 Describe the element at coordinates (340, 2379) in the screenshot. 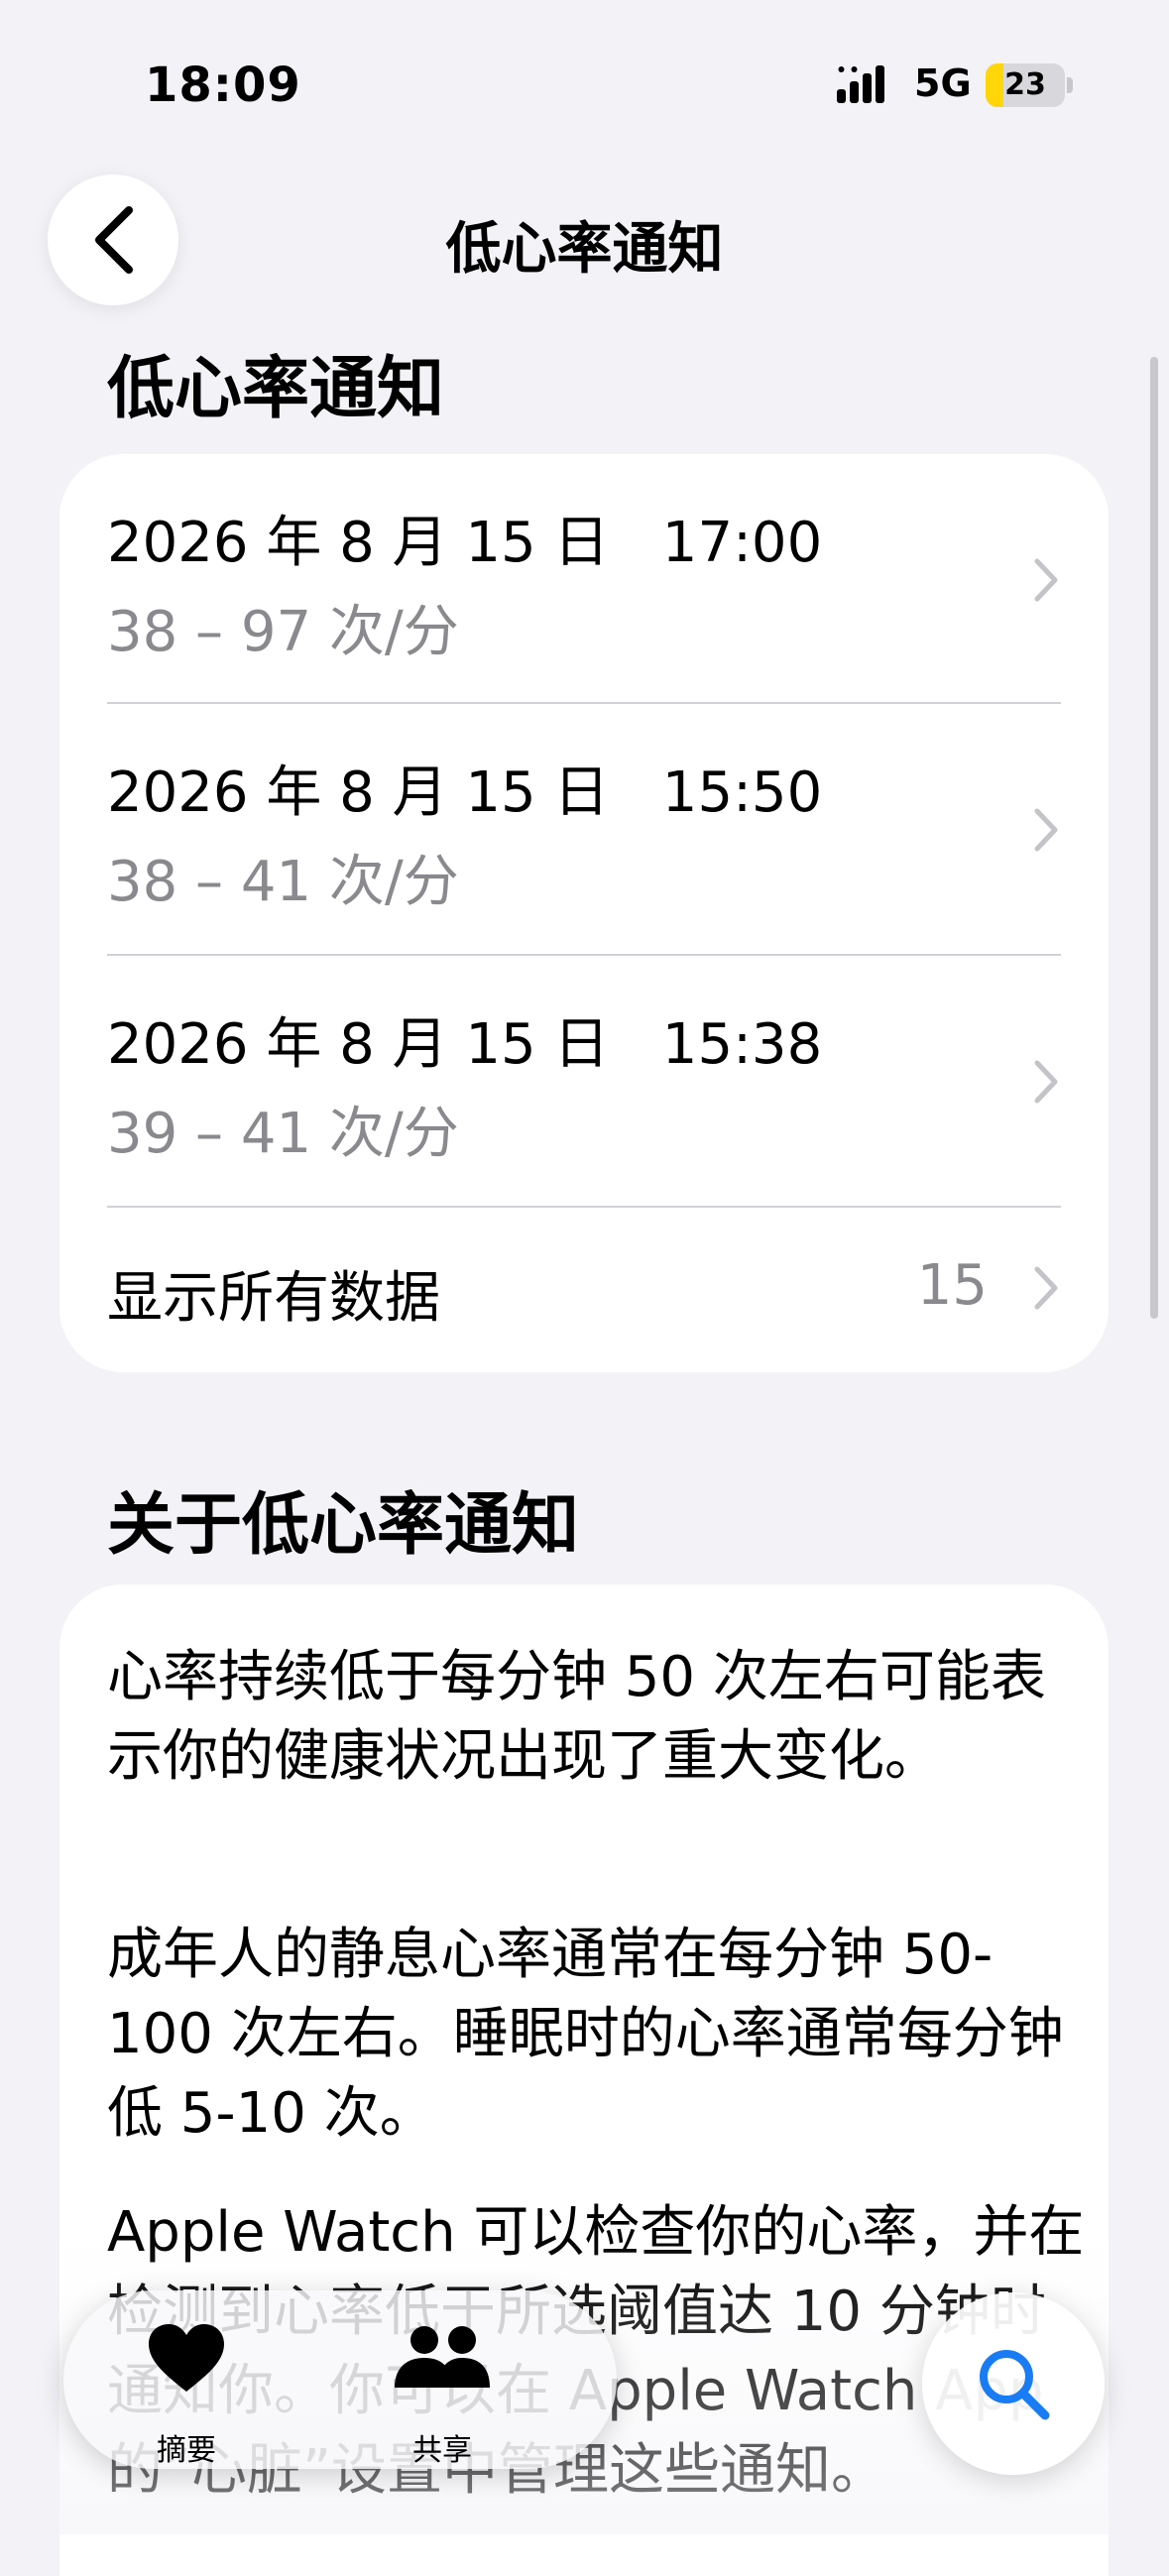

I see `tab-bar: 摘要 共享` at that location.